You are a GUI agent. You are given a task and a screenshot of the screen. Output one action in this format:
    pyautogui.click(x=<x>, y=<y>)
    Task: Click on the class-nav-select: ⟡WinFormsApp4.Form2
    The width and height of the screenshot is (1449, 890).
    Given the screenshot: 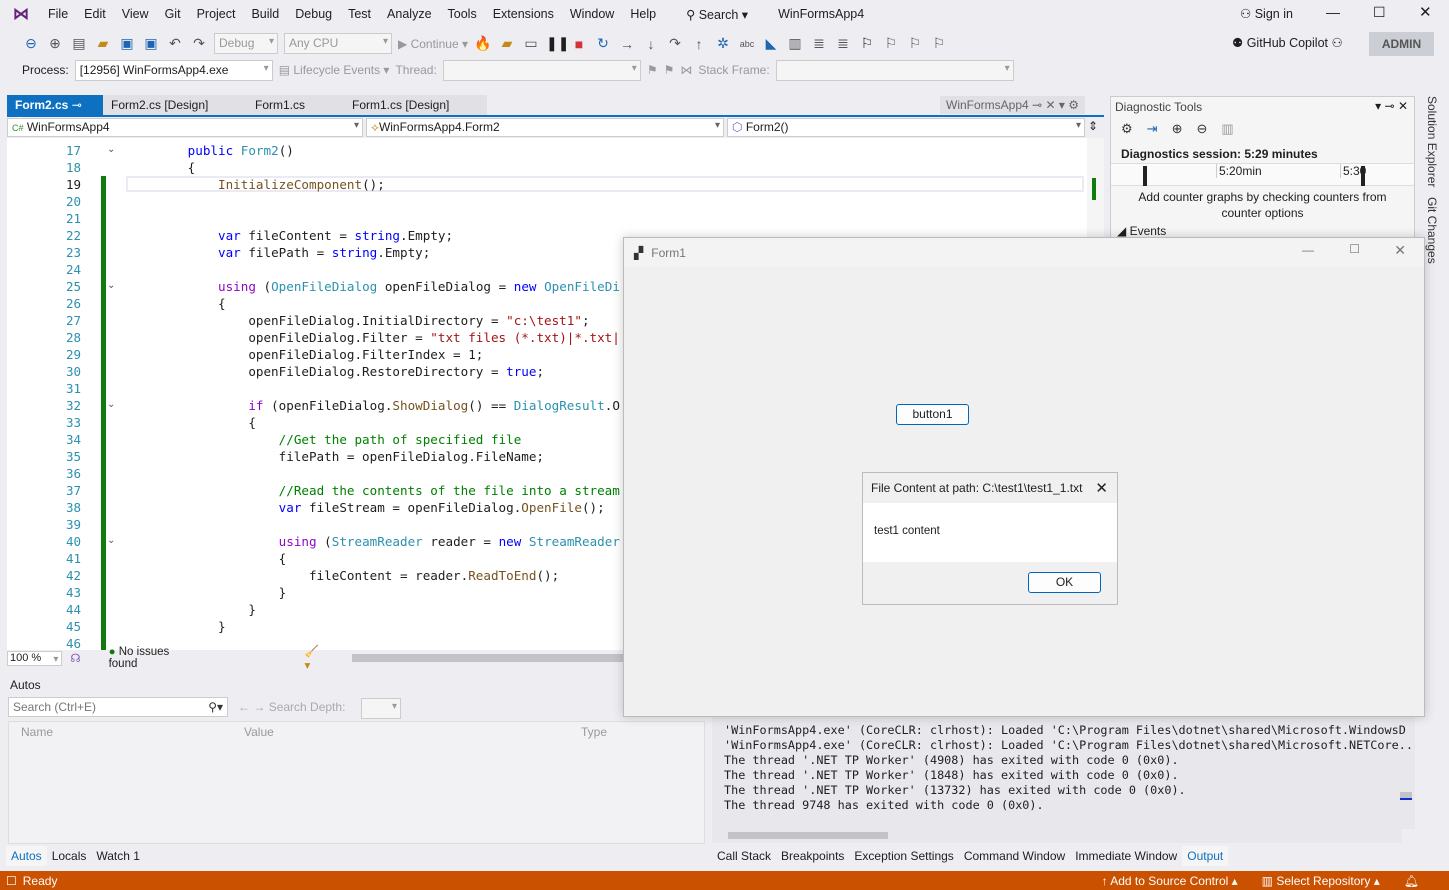 What is the action you would take?
    pyautogui.click(x=545, y=127)
    